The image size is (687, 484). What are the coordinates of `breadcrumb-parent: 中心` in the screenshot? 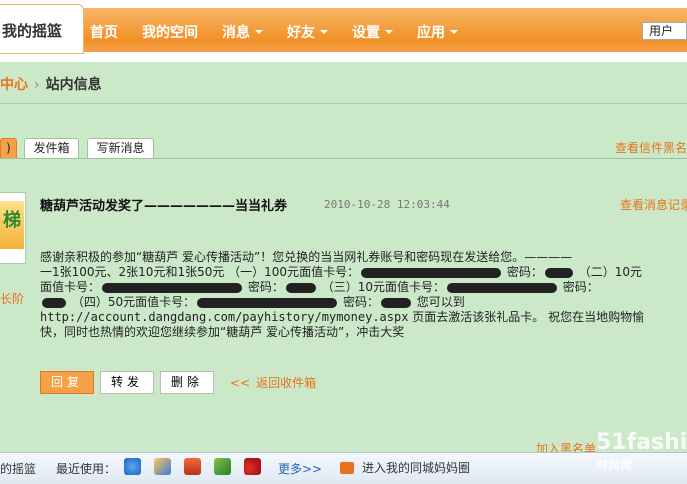 It's located at (14, 85).